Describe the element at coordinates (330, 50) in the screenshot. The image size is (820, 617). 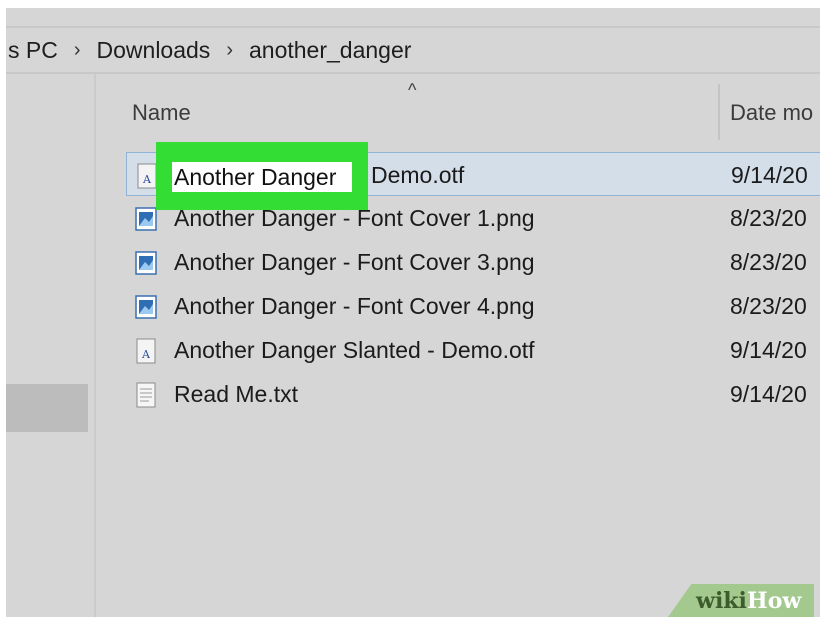
I see `breadcrumb-another-danger: another_danger` at that location.